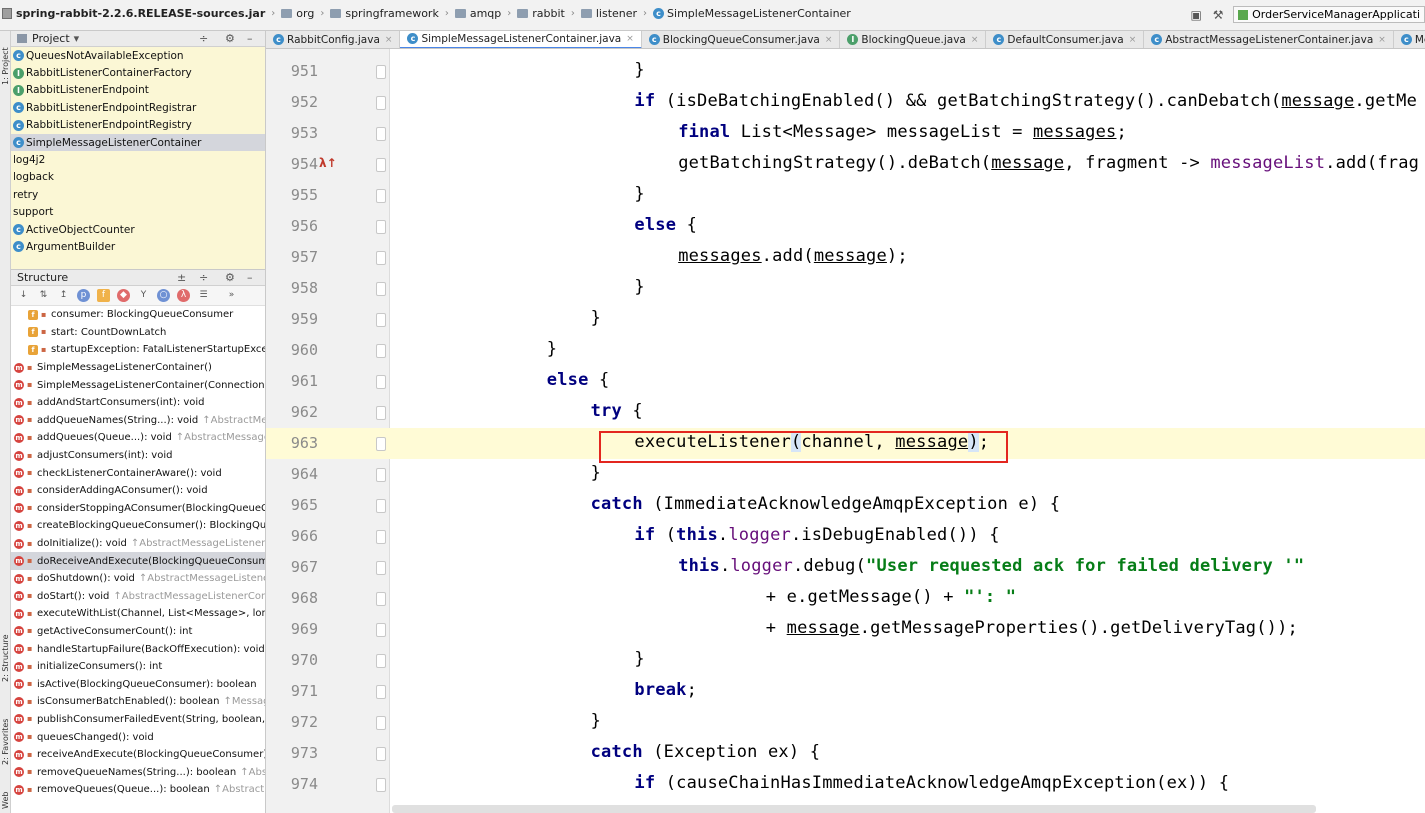  What do you see at coordinates (608, 13) in the screenshot?
I see `breadcrumb-package-listener: listener` at bounding box center [608, 13].